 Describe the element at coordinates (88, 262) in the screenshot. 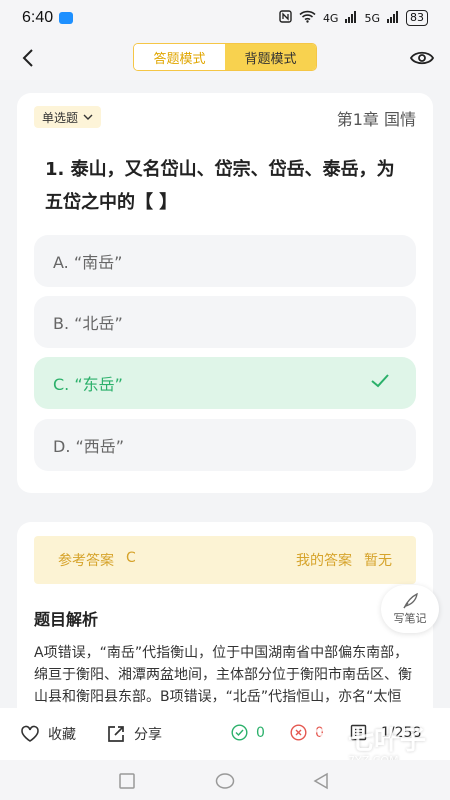

I see `option-label: A. “南岳”` at that location.